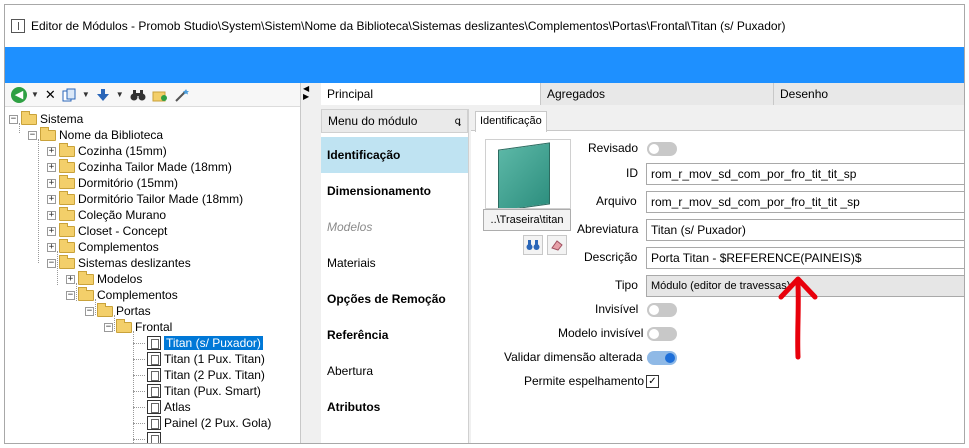 The width and height of the screenshot is (969, 448). I want to click on tree-item-closet-concept: + Closet - Concept, so click(107, 230).